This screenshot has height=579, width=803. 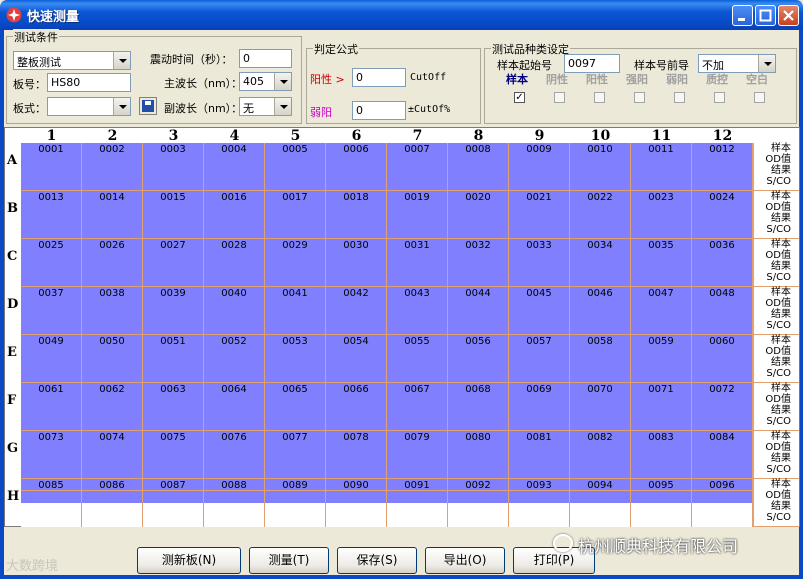 What do you see at coordinates (417, 167) in the screenshot?
I see `well-cell: 0007` at bounding box center [417, 167].